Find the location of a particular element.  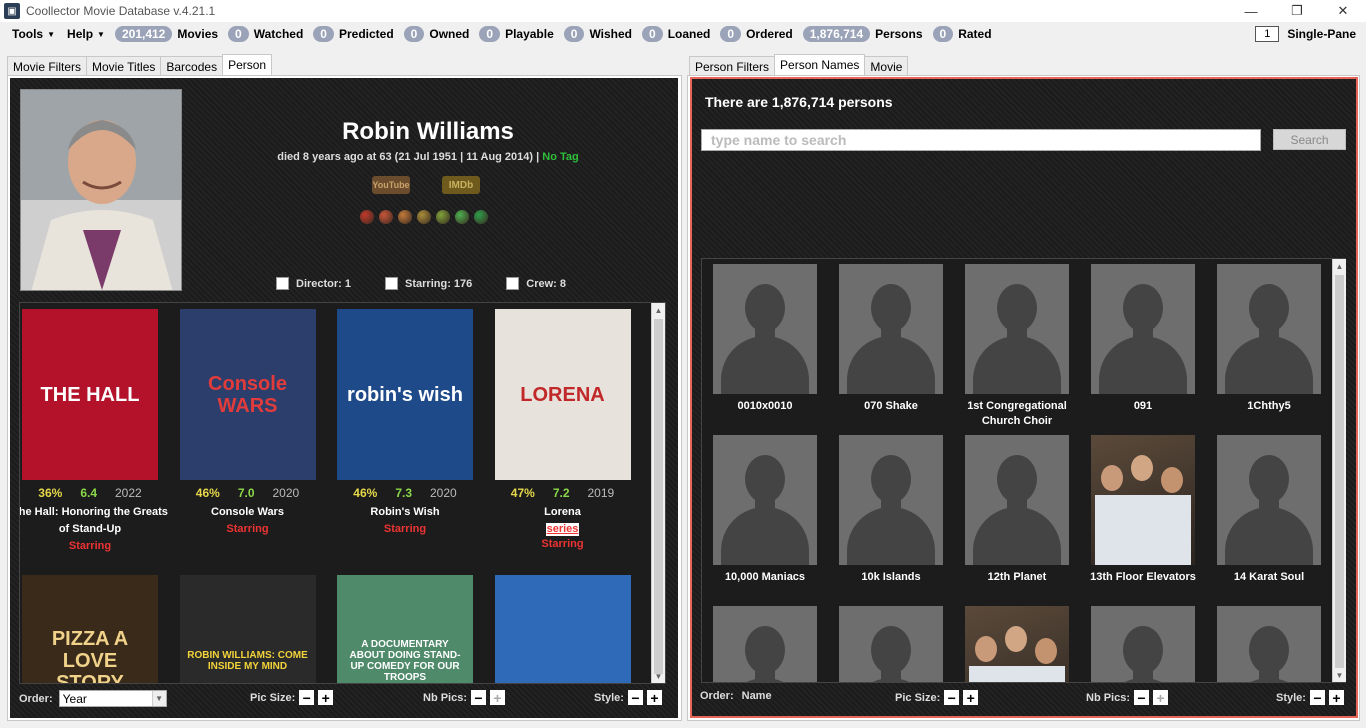

person-name-label: 14 Karat Soul is located at coordinates (1269, 577).